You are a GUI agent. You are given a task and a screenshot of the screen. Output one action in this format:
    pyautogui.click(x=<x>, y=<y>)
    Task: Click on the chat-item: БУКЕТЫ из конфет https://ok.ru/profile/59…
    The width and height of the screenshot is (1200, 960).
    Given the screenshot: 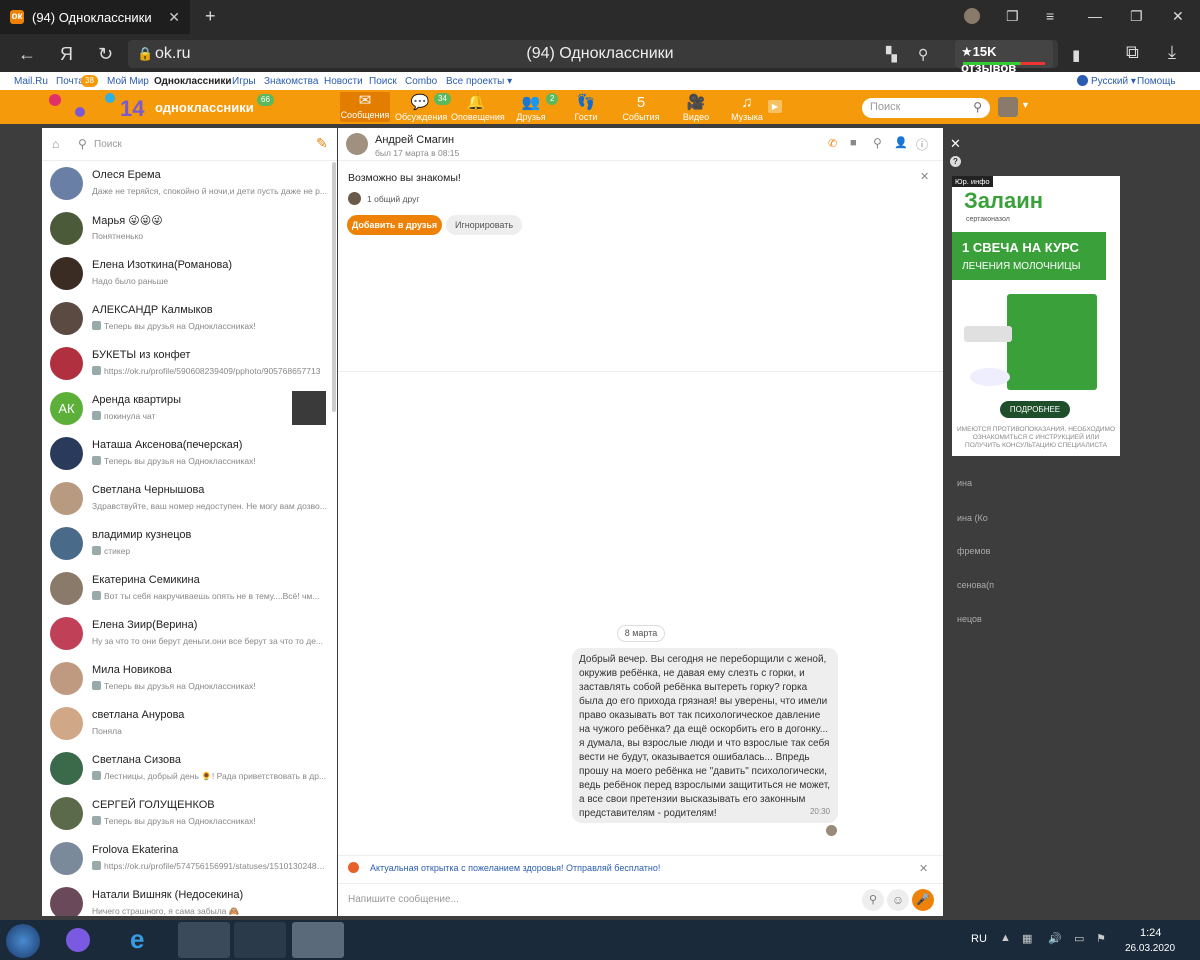 What is the action you would take?
    pyautogui.click(x=189, y=364)
    